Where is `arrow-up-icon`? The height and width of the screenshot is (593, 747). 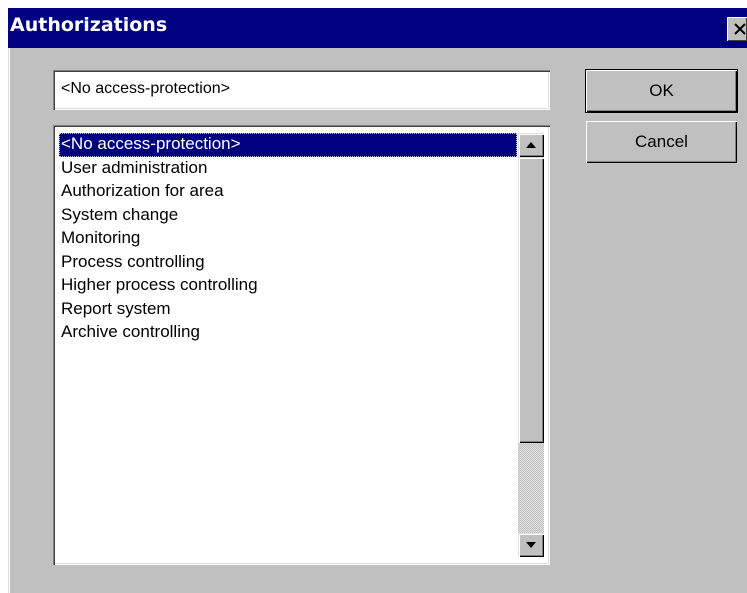 arrow-up-icon is located at coordinates (531, 145).